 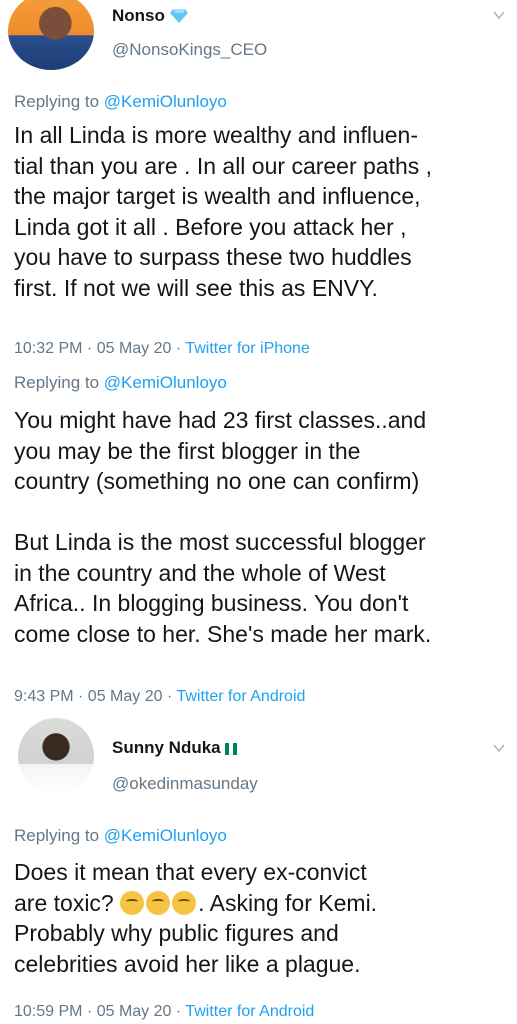 I want to click on tweet-source-link: Twitter for iPhone, so click(x=247, y=348).